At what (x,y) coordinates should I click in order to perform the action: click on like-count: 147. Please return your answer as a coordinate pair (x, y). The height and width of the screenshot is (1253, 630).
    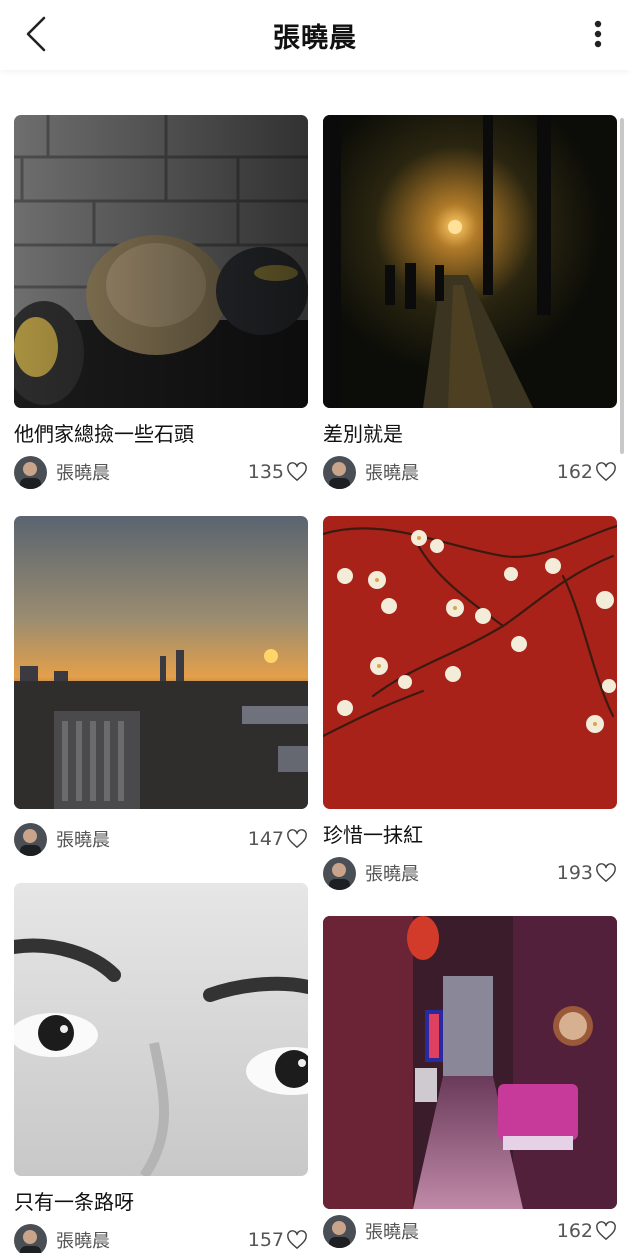
    Looking at the image, I should click on (265, 839).